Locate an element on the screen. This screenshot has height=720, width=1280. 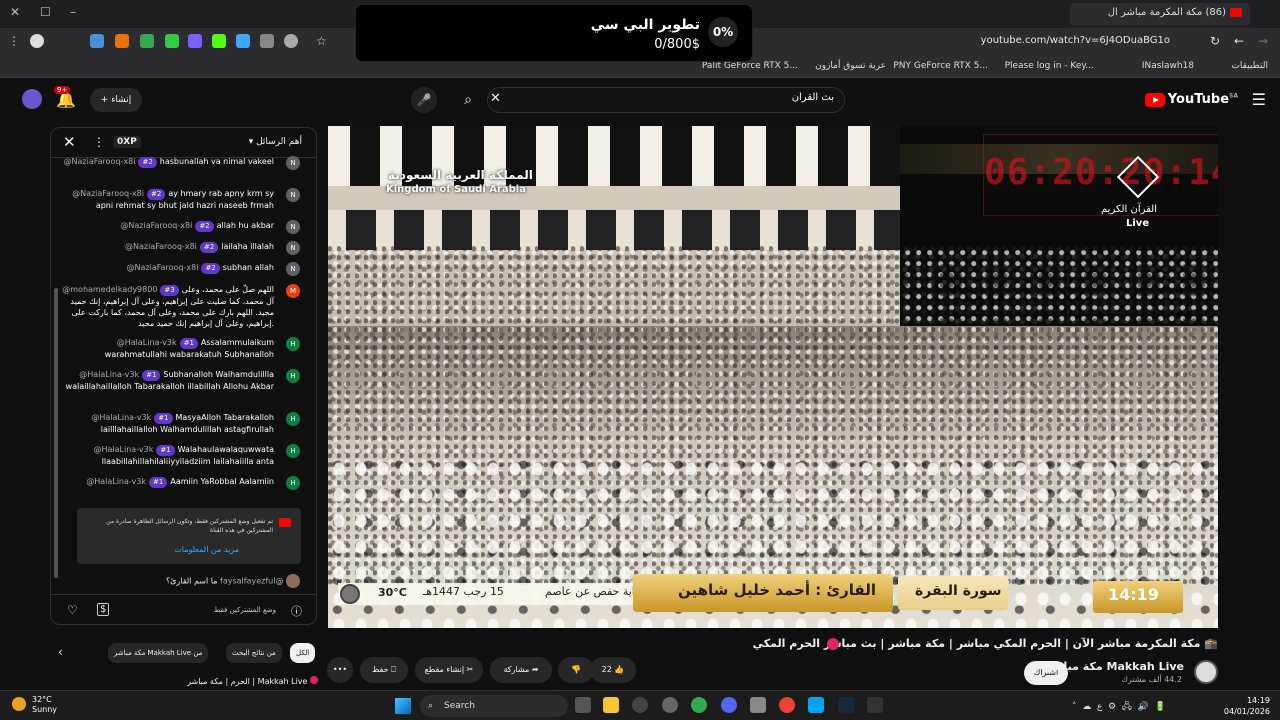
clip-button: إنشاء مقطع ✂ is located at coordinates (449, 670).